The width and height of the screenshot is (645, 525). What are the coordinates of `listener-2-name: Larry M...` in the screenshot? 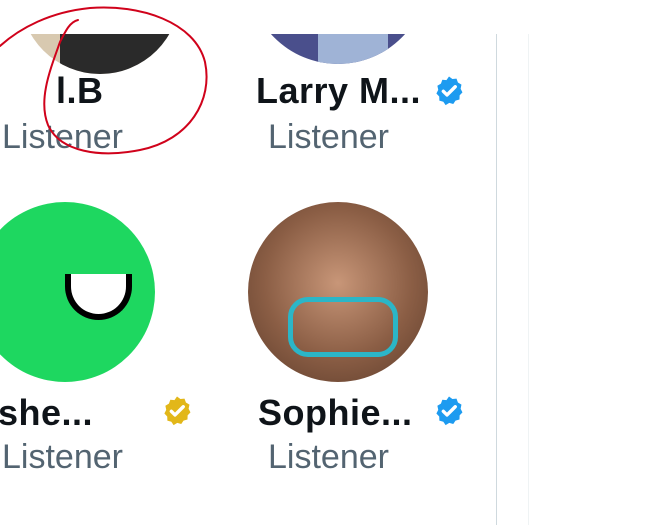 It's located at (339, 90).